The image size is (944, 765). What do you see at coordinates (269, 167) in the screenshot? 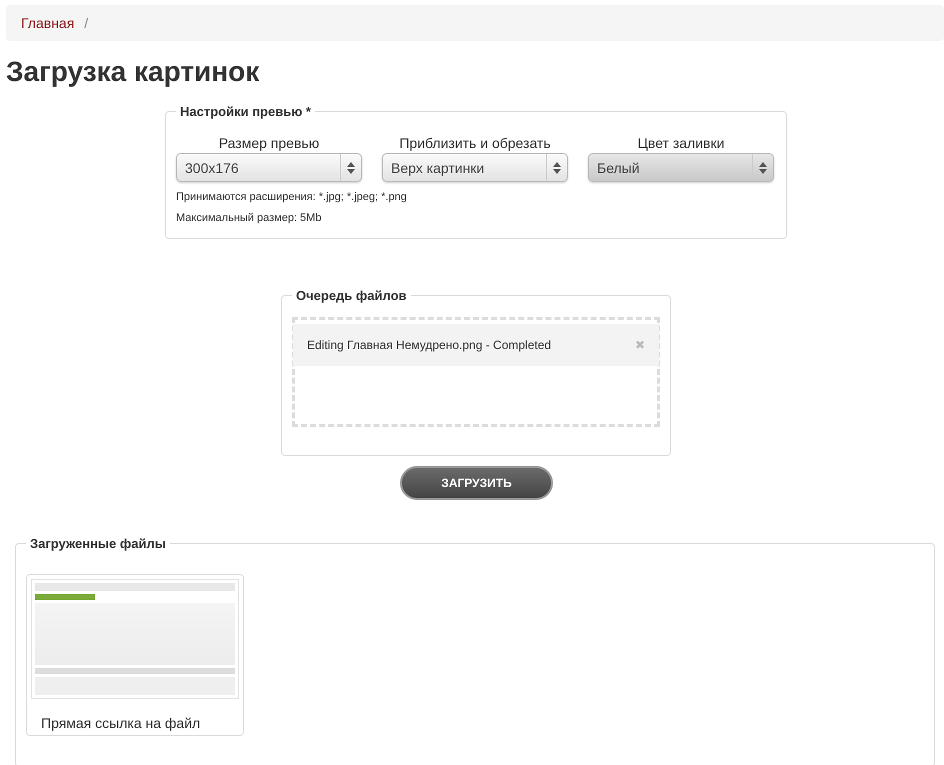
I see `dropdown-select: 300x176` at bounding box center [269, 167].